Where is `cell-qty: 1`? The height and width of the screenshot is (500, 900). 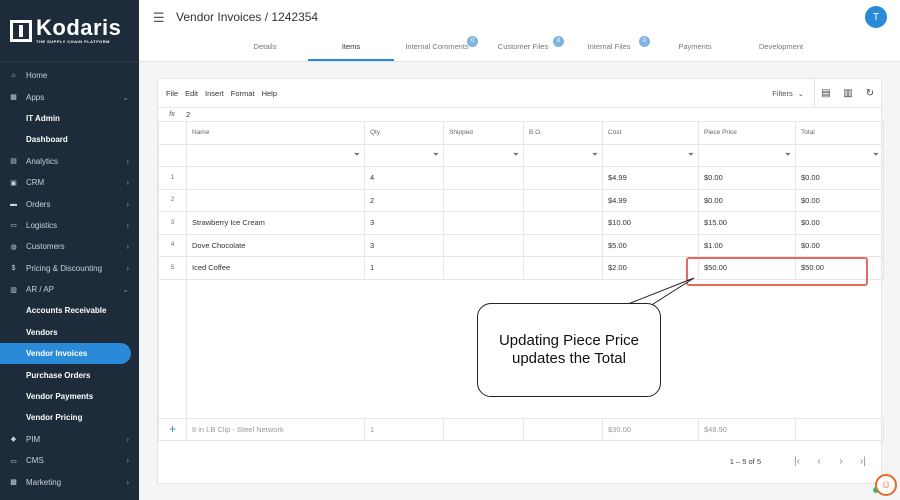
cell-qty: 1 is located at coordinates (404, 268).